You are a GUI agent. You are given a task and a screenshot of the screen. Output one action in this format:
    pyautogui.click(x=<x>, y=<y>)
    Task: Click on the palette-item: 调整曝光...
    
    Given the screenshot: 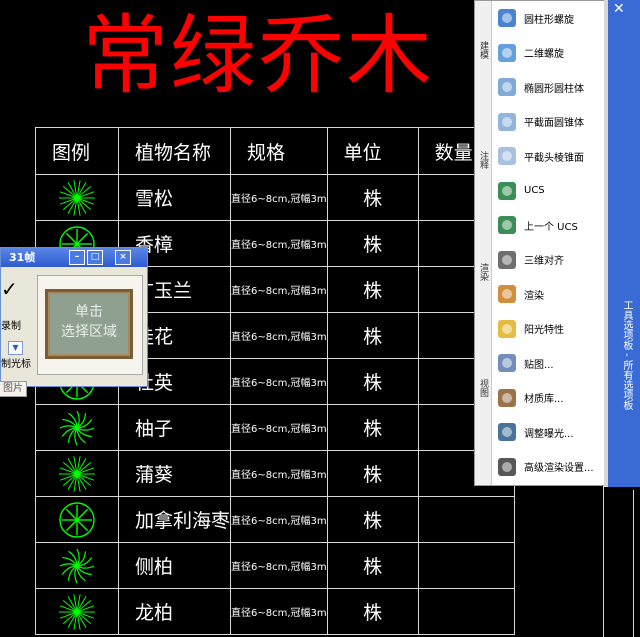 What is the action you would take?
    pyautogui.click(x=548, y=432)
    